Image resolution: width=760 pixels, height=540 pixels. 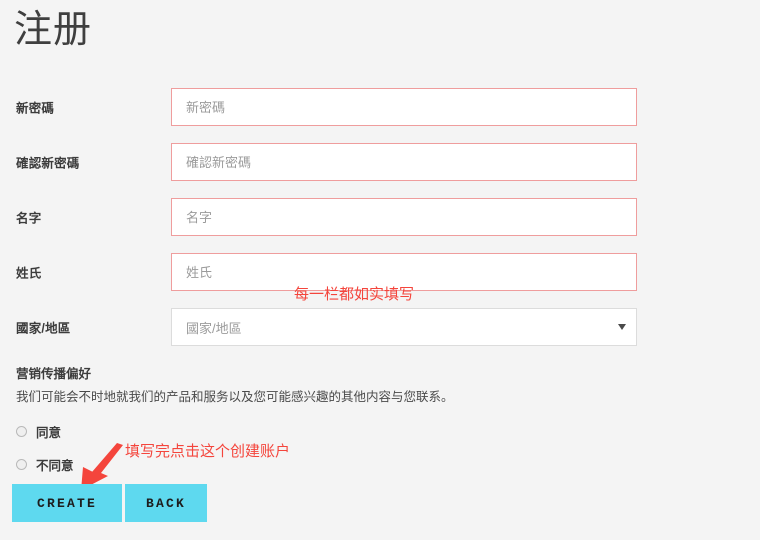 What do you see at coordinates (354, 294) in the screenshot?
I see `annotation-fill-all: 每一栏都如实填写` at bounding box center [354, 294].